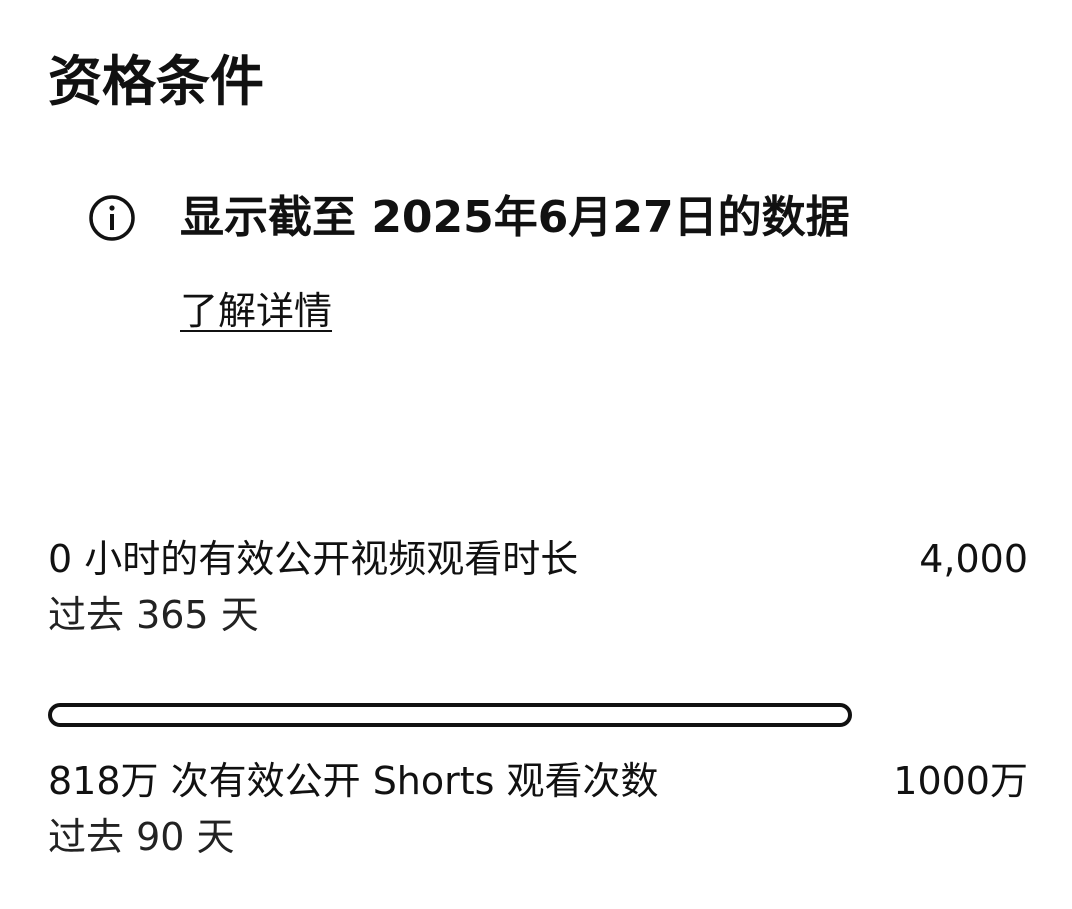  I want to click on watch-time-requirement: 0 小时的有效公开视频观看时长 4,000 过去 365 天, so click(538, 587).